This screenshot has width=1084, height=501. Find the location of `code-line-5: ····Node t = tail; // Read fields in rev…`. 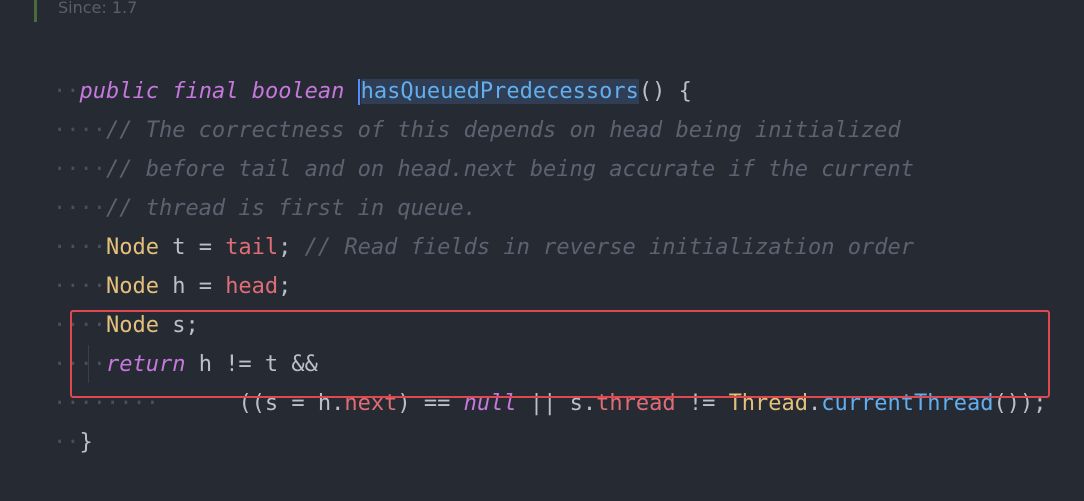

code-line-5: ····Node t = tail; // Read fields in rev… is located at coordinates (542, 224).